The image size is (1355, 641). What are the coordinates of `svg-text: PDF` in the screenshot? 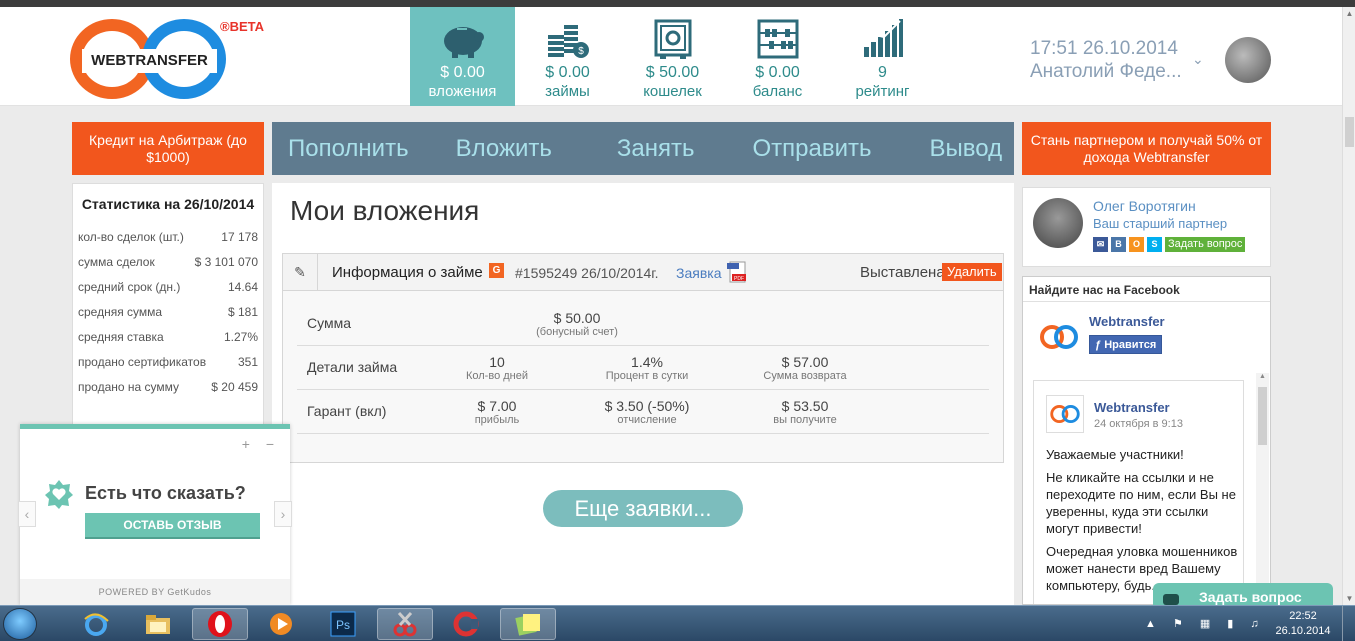 It's located at (739, 279).